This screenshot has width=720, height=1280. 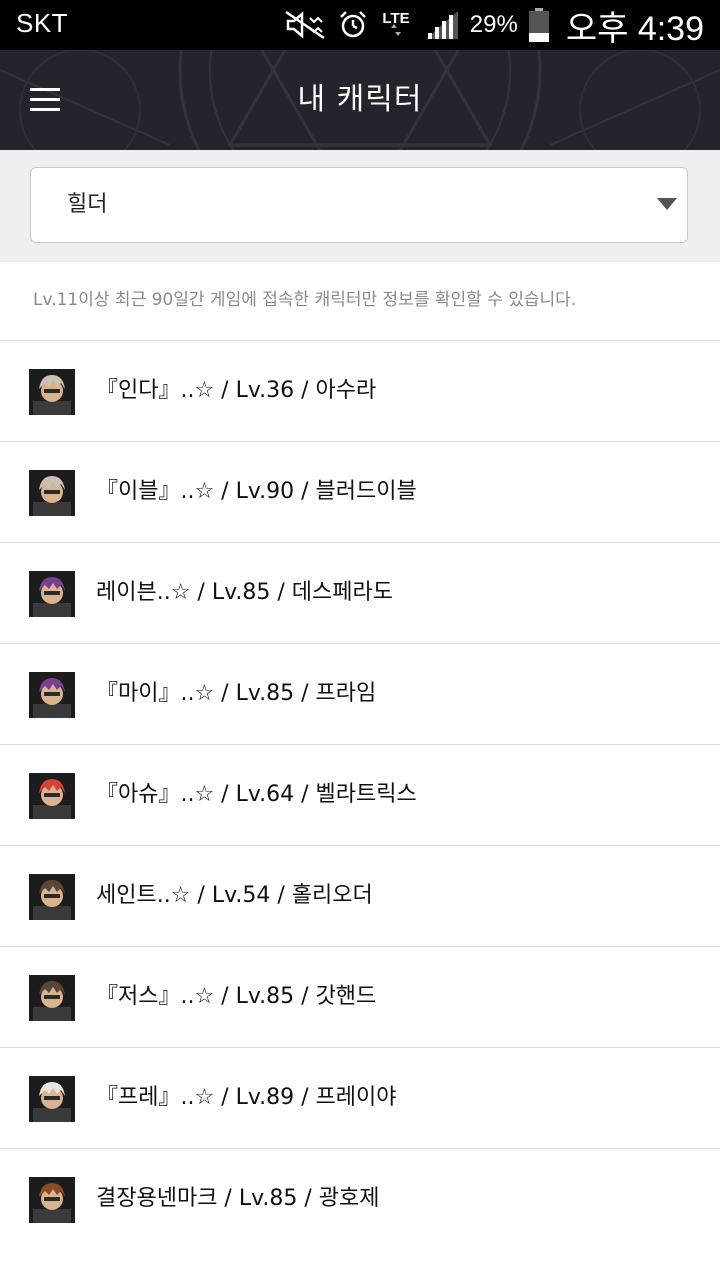 I want to click on character-info: 『인다』..☆ / Lv.36 / 아수라, so click(x=236, y=390).